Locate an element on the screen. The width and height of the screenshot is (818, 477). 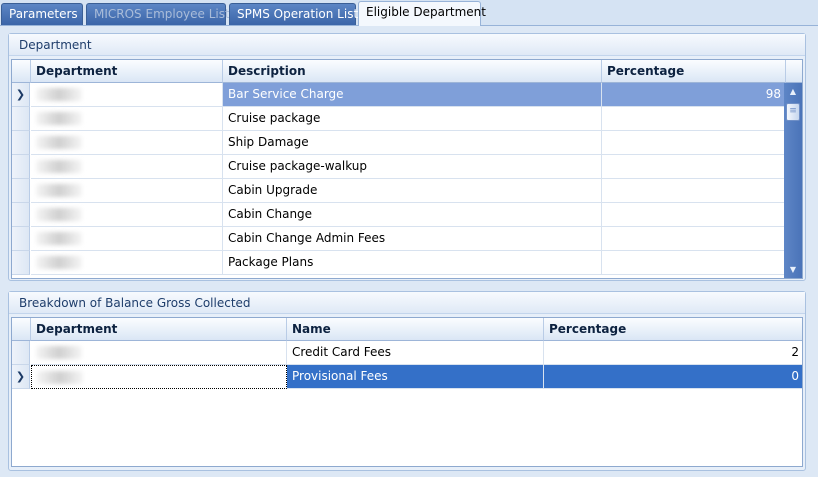
percentage-cell: 98 is located at coordinates (694, 95).